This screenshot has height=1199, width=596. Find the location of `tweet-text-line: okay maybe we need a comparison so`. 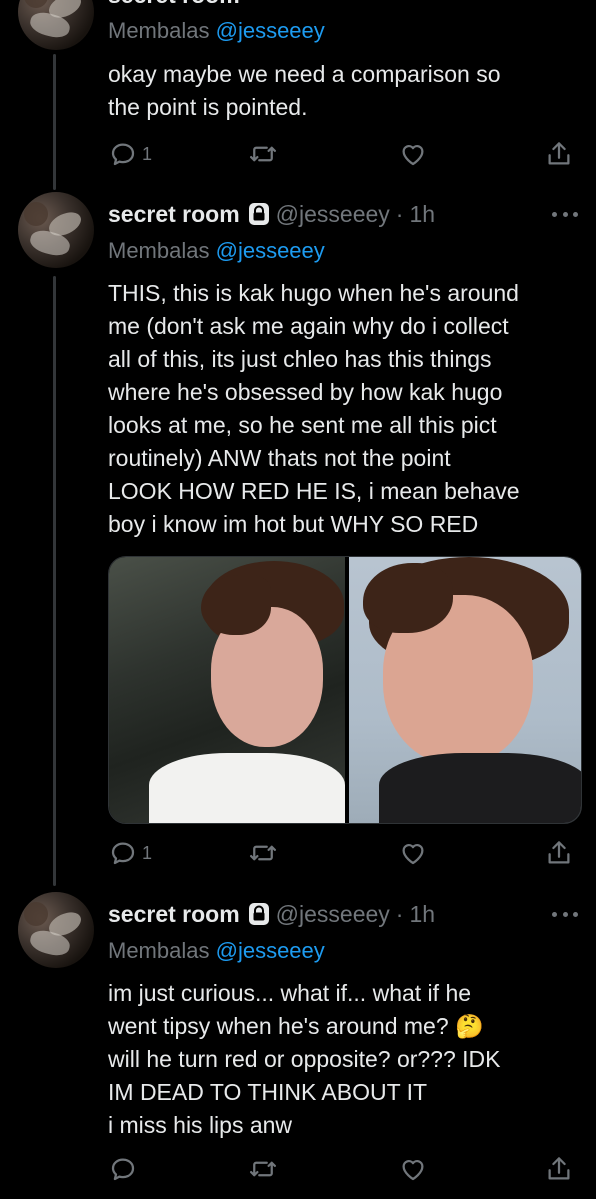

tweet-text-line: okay maybe we need a comparison so is located at coordinates (304, 74).